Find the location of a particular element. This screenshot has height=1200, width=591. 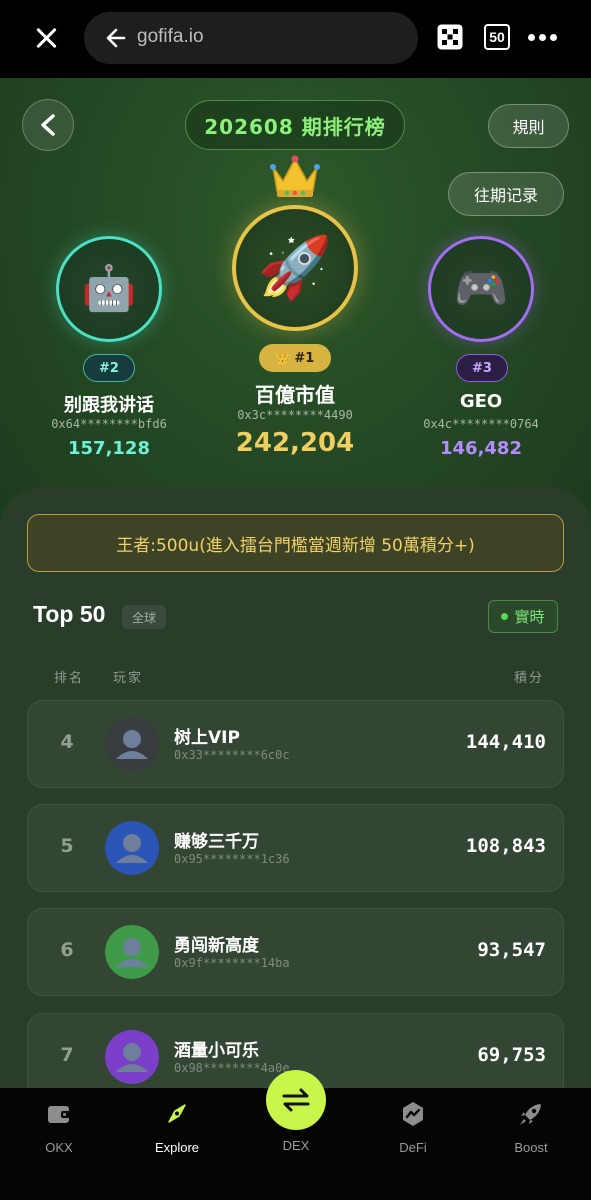

podium-score-3: 146,482 is located at coordinates (481, 448).